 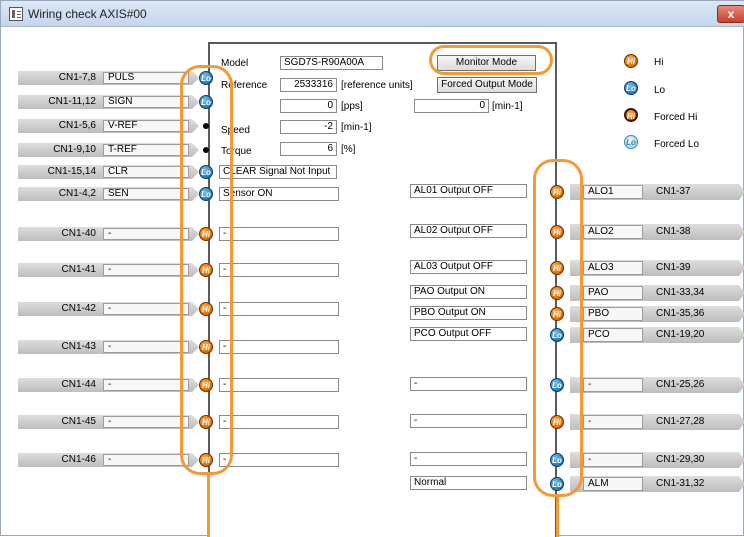 I want to click on output-highlight-connector, so click(x=557, y=517).